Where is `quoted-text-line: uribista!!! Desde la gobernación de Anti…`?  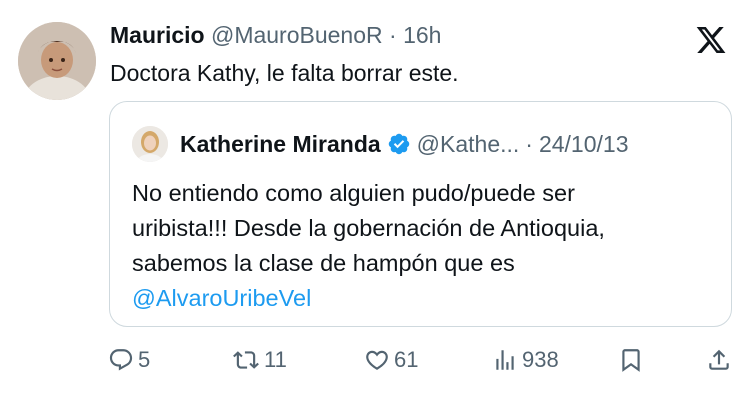
quoted-text-line: uribista!!! Desde la gobernación de Anti… is located at coordinates (368, 228).